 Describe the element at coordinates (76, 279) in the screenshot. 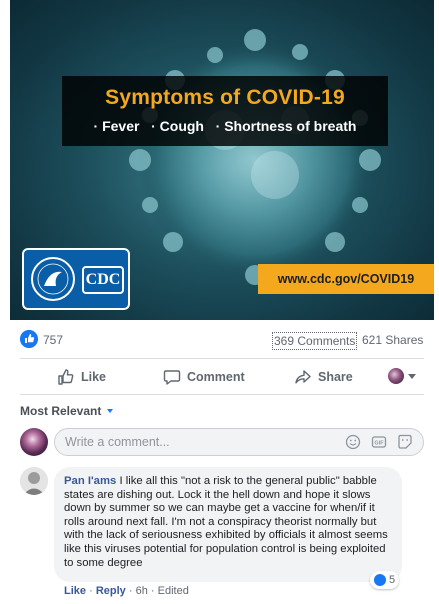

I see `hhs-cdc-logo: CDC` at that location.